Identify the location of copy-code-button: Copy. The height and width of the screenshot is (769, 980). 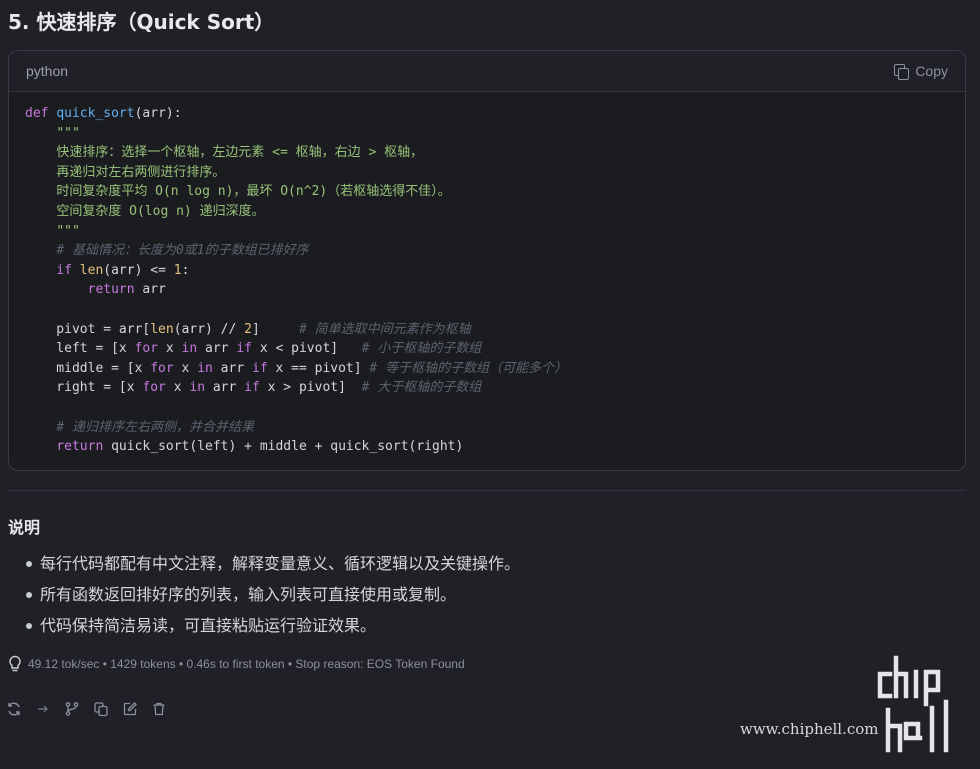
(921, 71).